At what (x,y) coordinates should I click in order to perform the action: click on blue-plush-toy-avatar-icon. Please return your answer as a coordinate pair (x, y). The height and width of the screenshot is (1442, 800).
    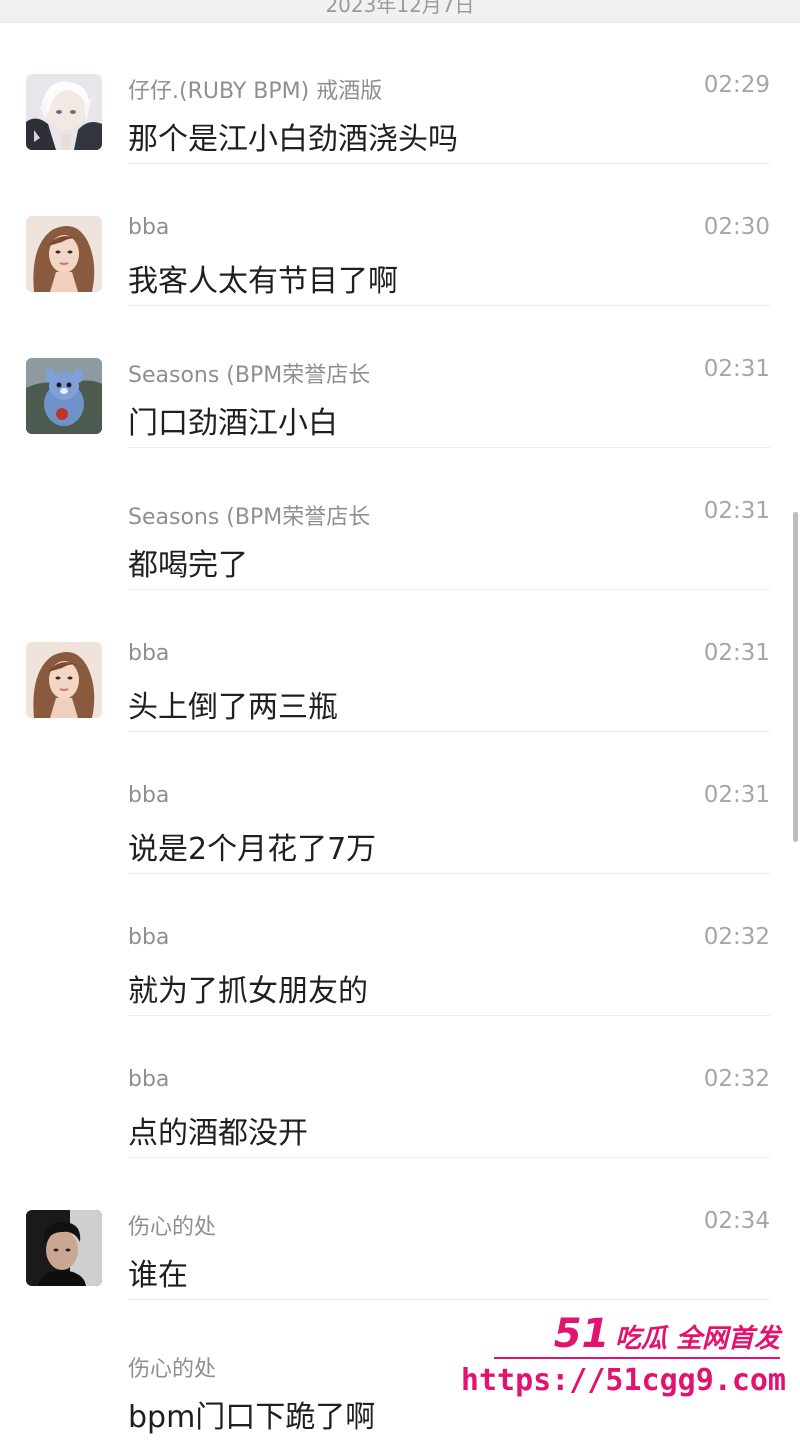
    Looking at the image, I should click on (64, 396).